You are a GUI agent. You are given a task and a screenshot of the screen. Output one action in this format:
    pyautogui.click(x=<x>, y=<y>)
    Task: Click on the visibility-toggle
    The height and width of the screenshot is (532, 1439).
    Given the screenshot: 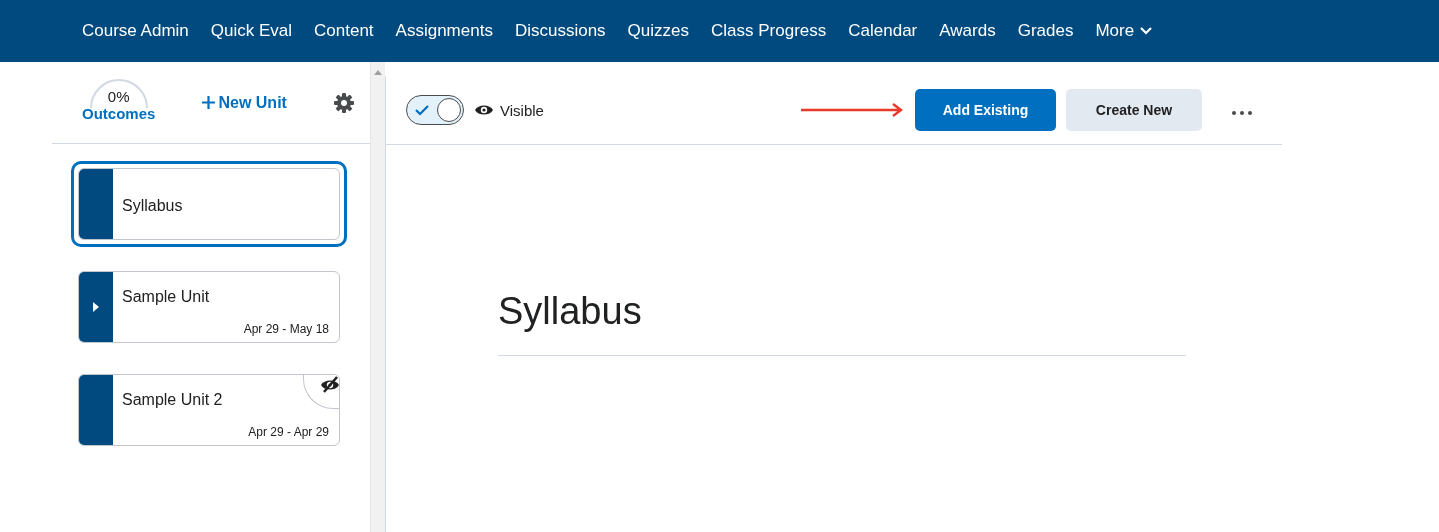 What is the action you would take?
    pyautogui.click(x=435, y=110)
    